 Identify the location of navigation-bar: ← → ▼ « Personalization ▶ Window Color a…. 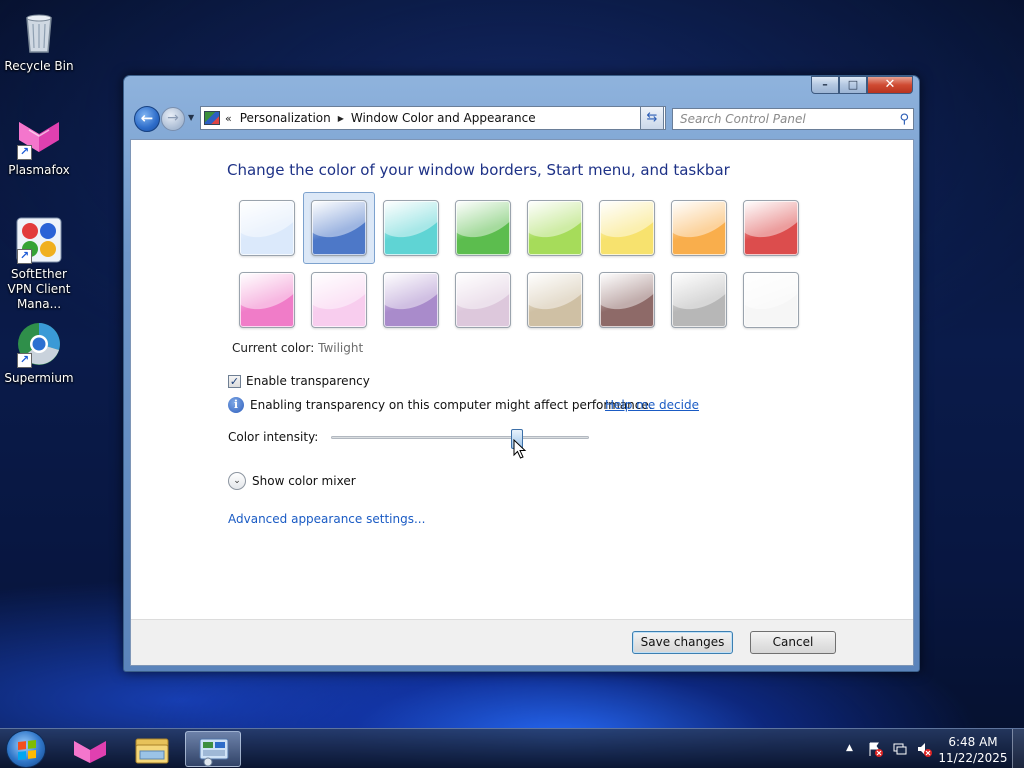
(522, 118).